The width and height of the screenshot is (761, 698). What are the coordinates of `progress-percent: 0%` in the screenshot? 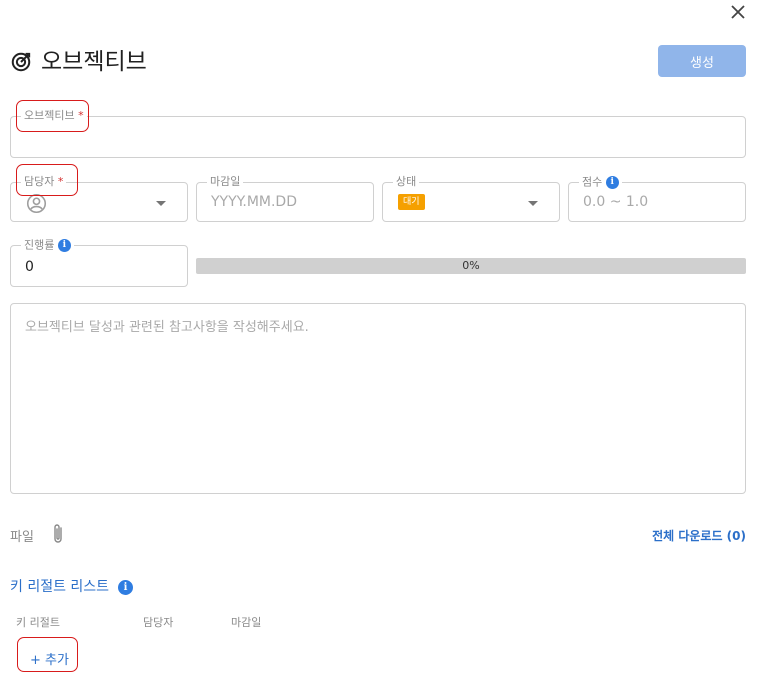 It's located at (471, 265).